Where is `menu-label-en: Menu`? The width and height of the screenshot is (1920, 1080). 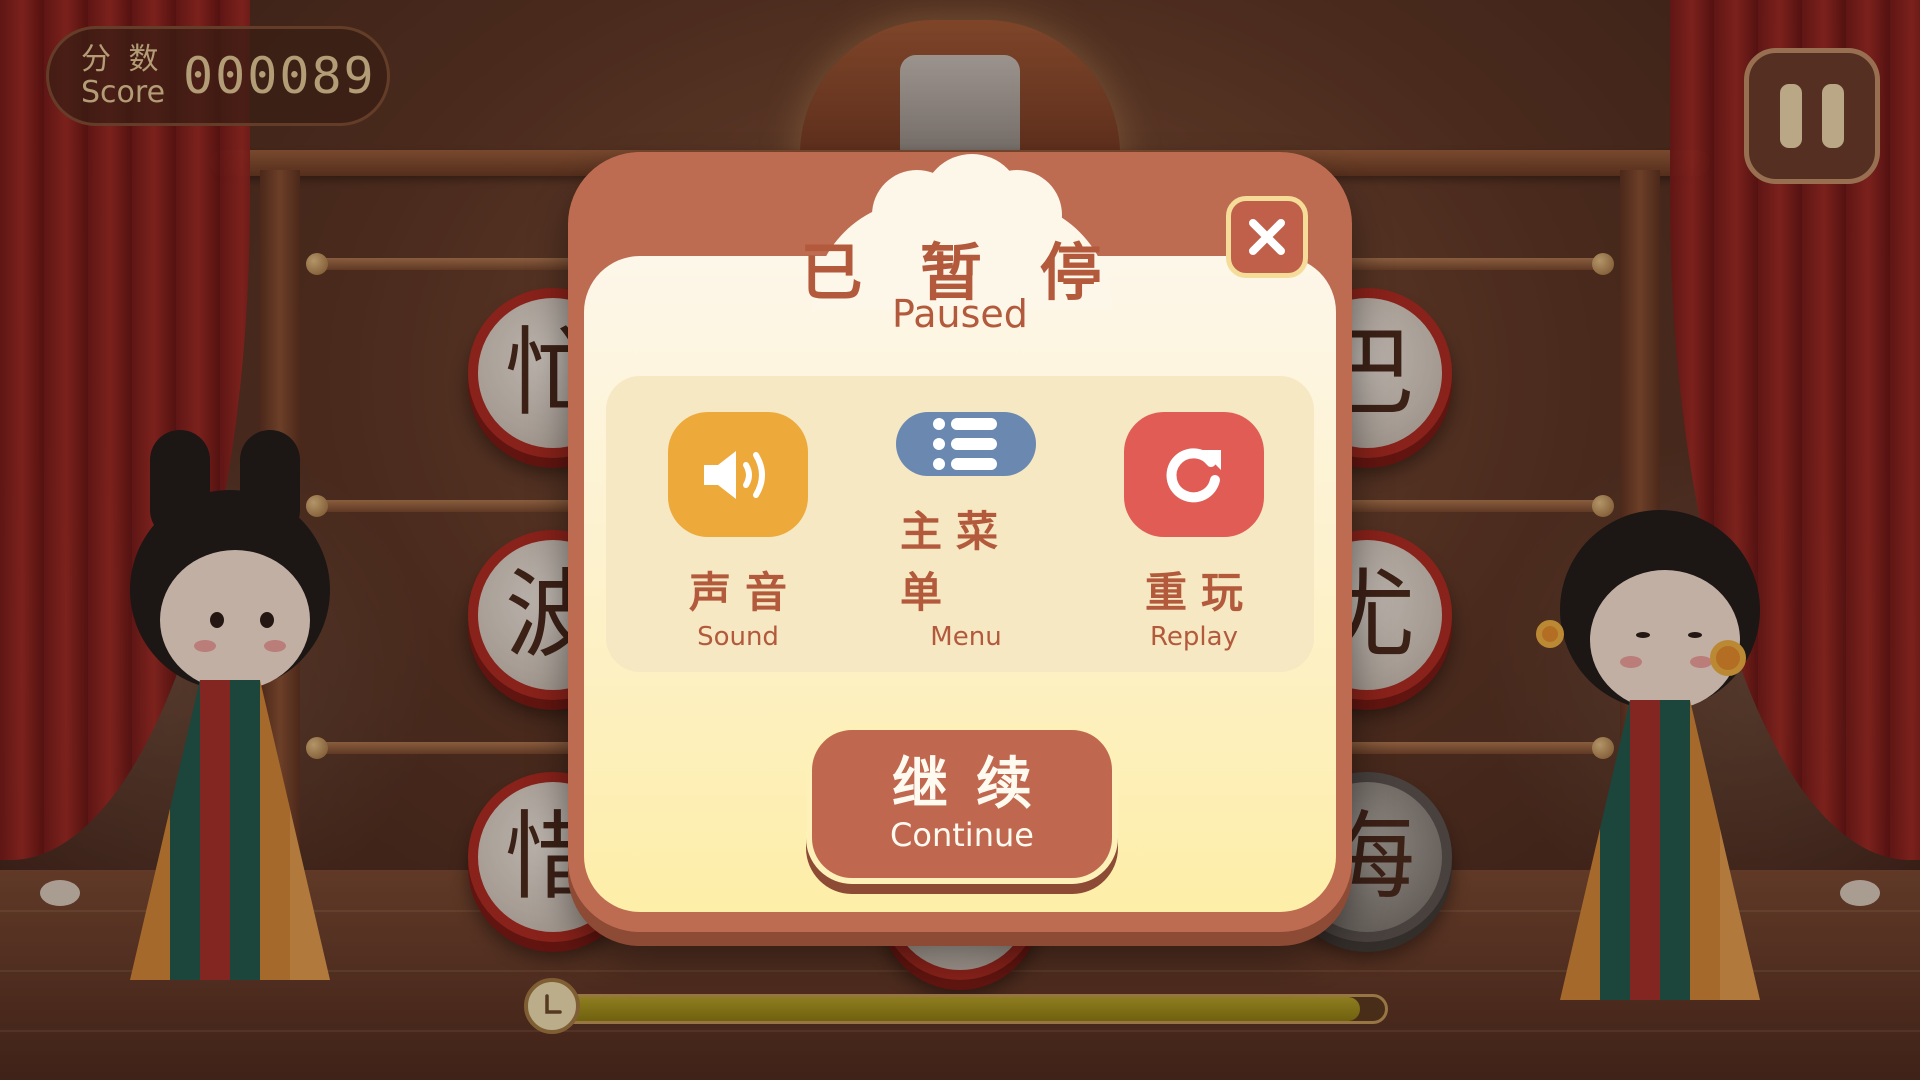 menu-label-en: Menu is located at coordinates (966, 637).